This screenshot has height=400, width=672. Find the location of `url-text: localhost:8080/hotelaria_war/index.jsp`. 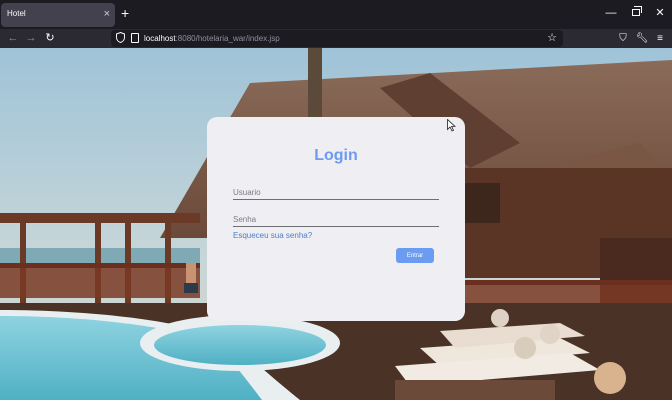

url-text: localhost:8080/hotelaria_war/index.jsp is located at coordinates (212, 38).